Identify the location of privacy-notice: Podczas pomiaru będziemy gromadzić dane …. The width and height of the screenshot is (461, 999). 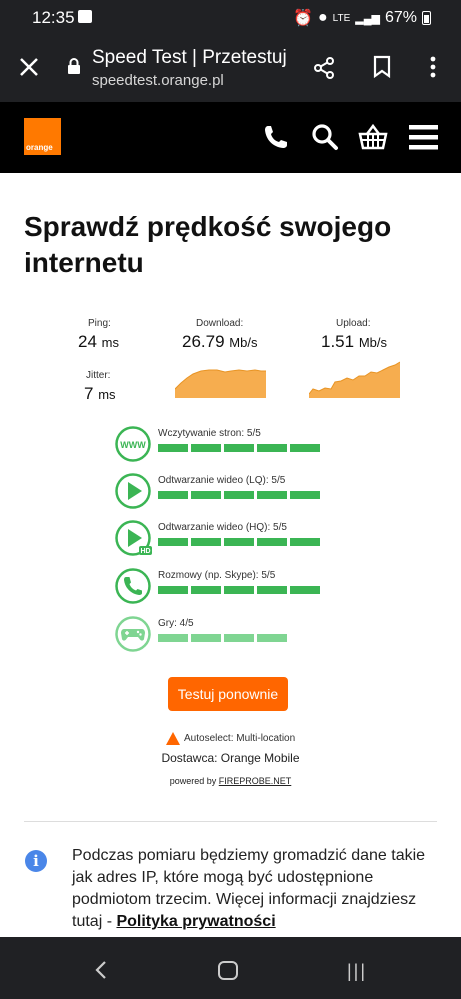
(257, 889).